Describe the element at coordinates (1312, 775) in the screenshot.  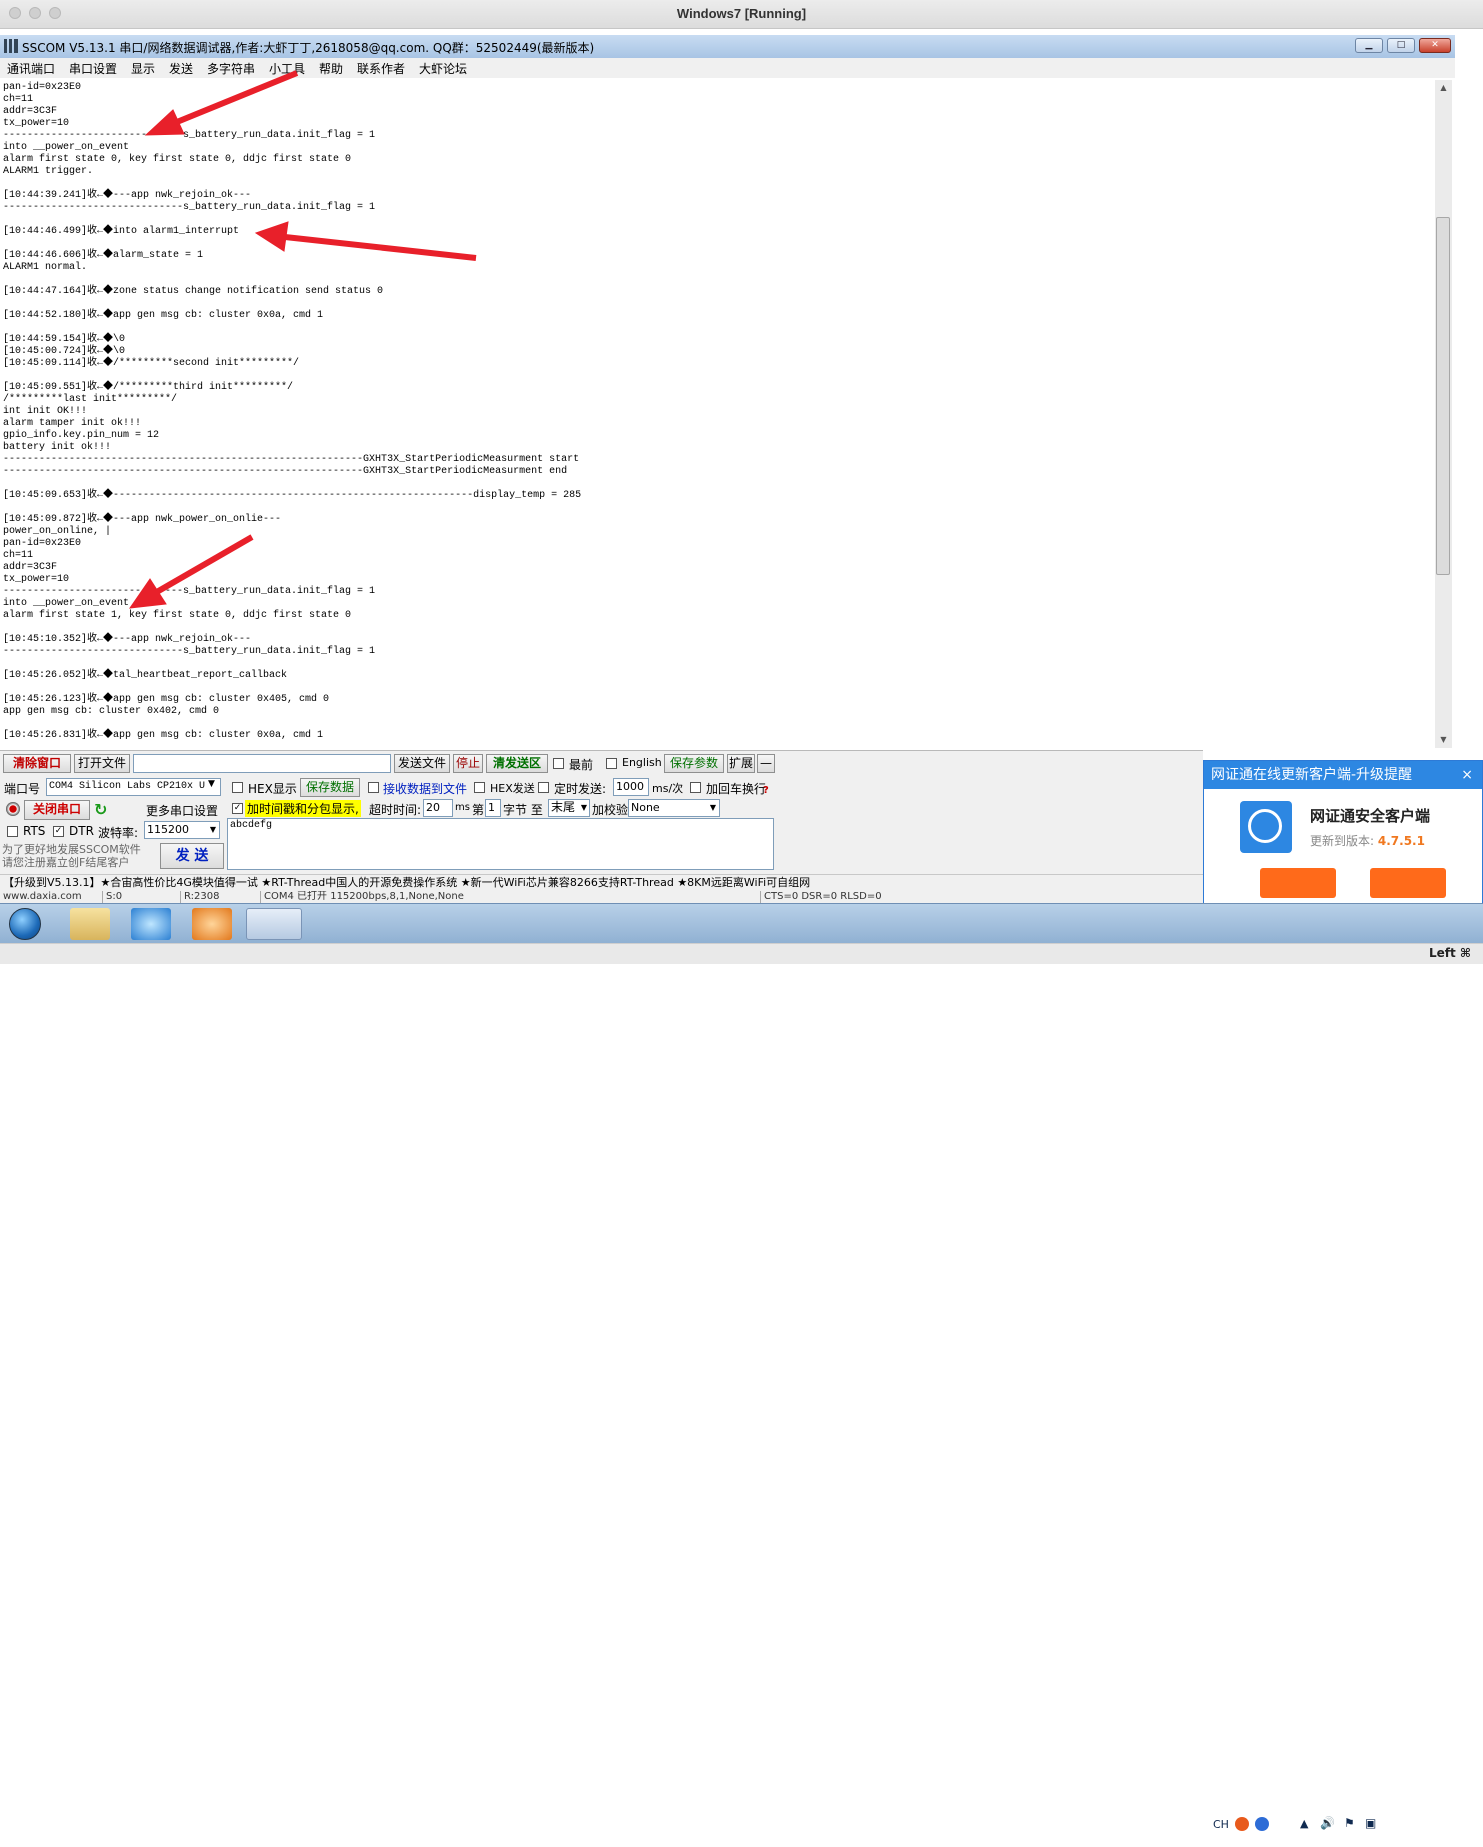
I see `popup-title: 网证通在线更新客户端-升级提醒` at that location.